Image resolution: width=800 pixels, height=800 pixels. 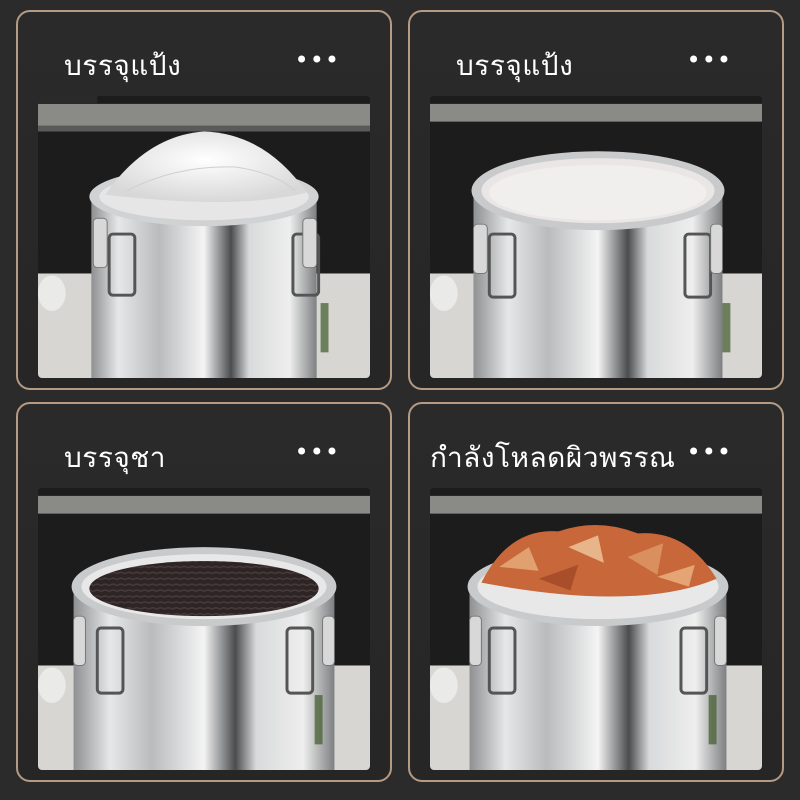 What do you see at coordinates (115, 457) in the screenshot?
I see `card-title: บรรจุชา` at bounding box center [115, 457].